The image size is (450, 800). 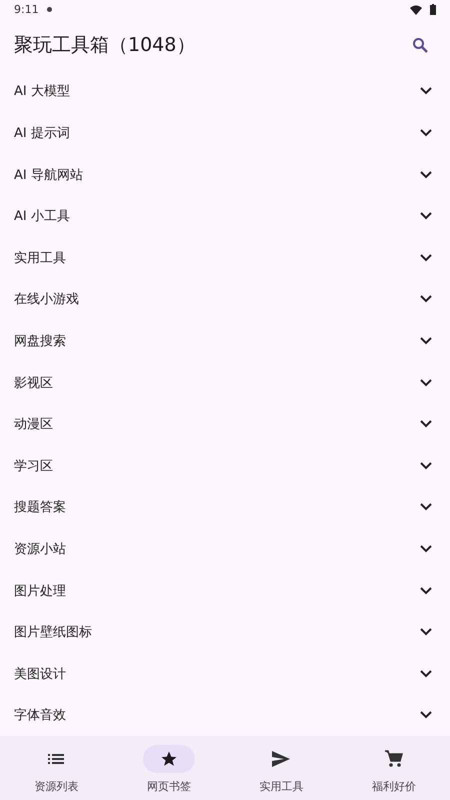 What do you see at coordinates (420, 44) in the screenshot?
I see `search-icon` at bounding box center [420, 44].